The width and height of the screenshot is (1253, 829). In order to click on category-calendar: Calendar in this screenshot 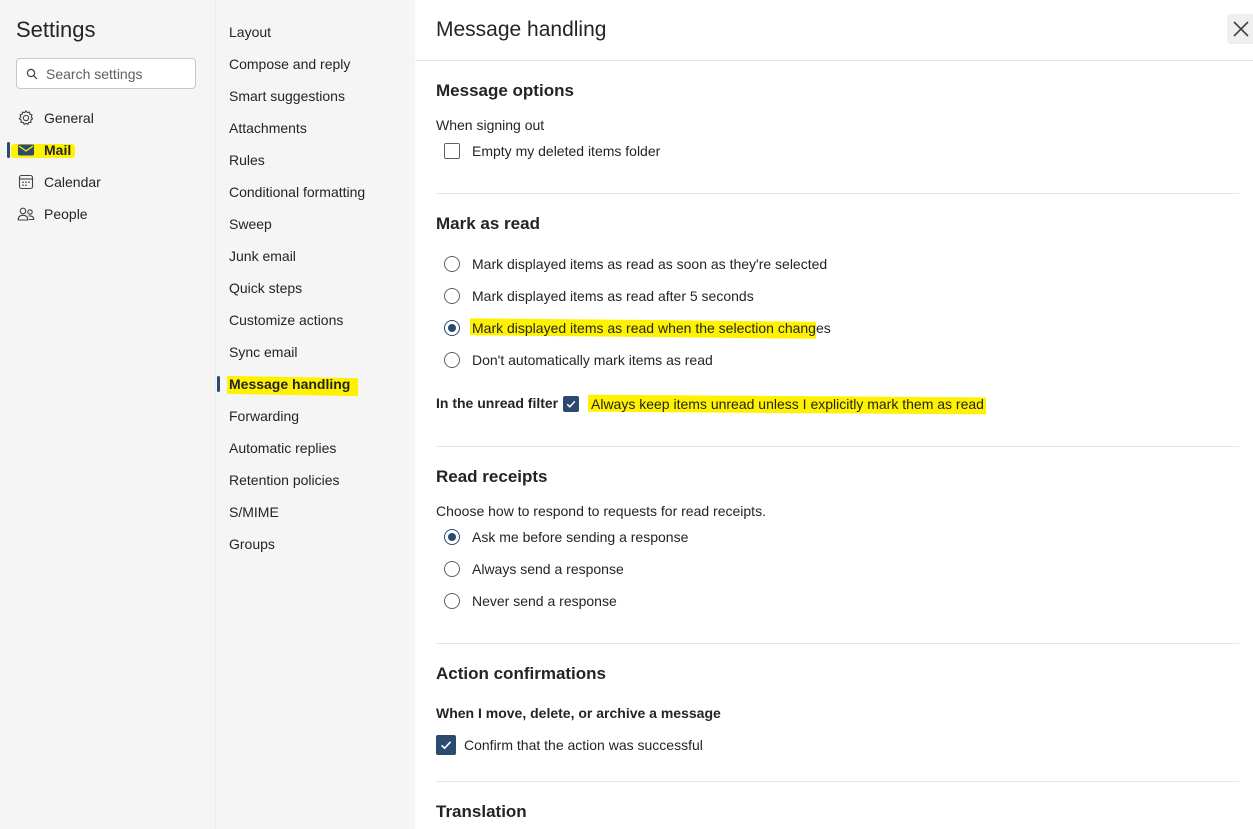, I will do `click(58, 182)`.